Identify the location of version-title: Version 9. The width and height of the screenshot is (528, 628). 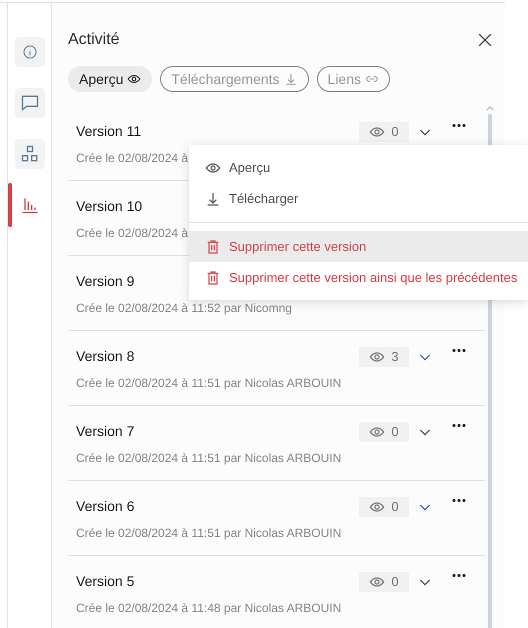
(105, 281).